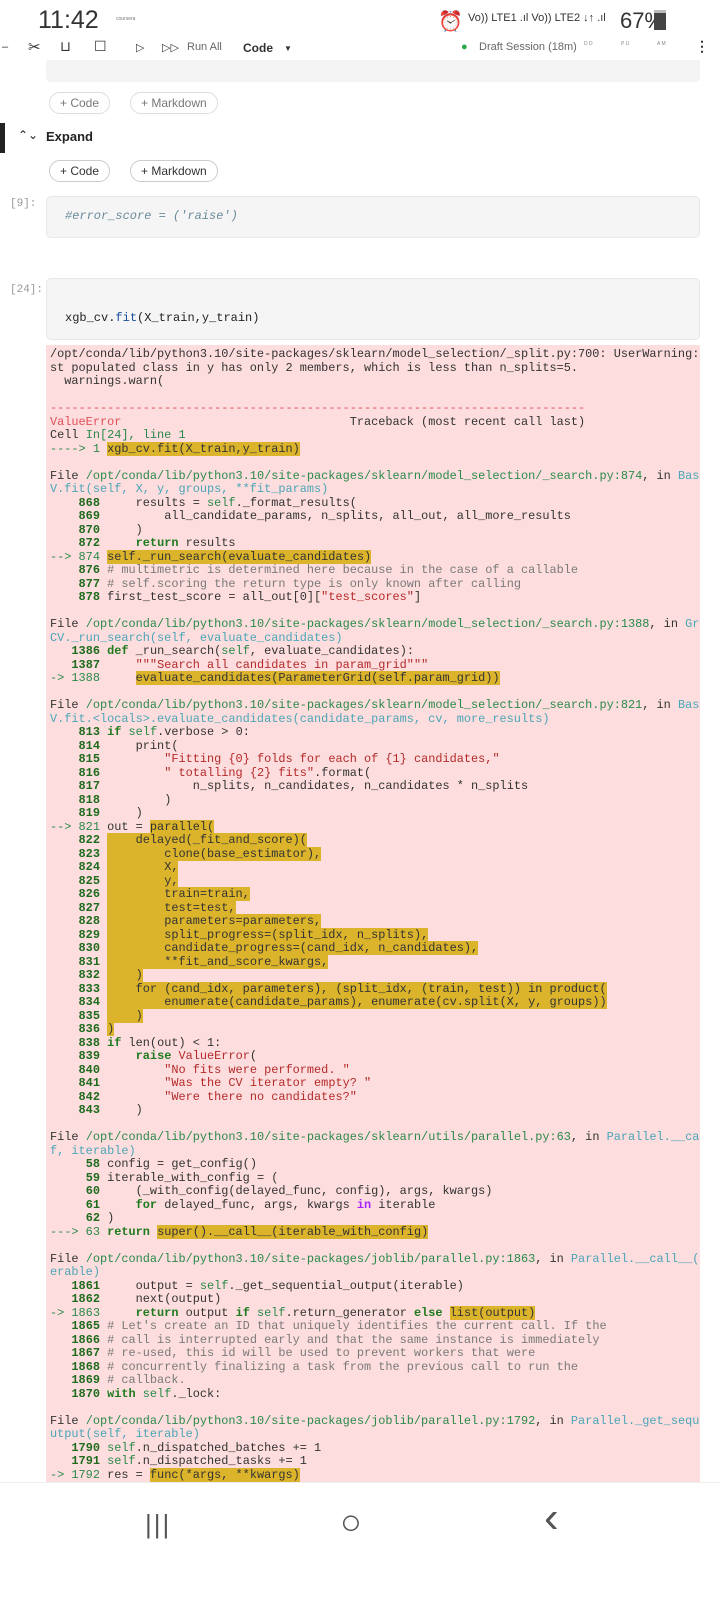  What do you see at coordinates (373, 1164) in the screenshot?
I see `output-line: 58 config = get_config()` at bounding box center [373, 1164].